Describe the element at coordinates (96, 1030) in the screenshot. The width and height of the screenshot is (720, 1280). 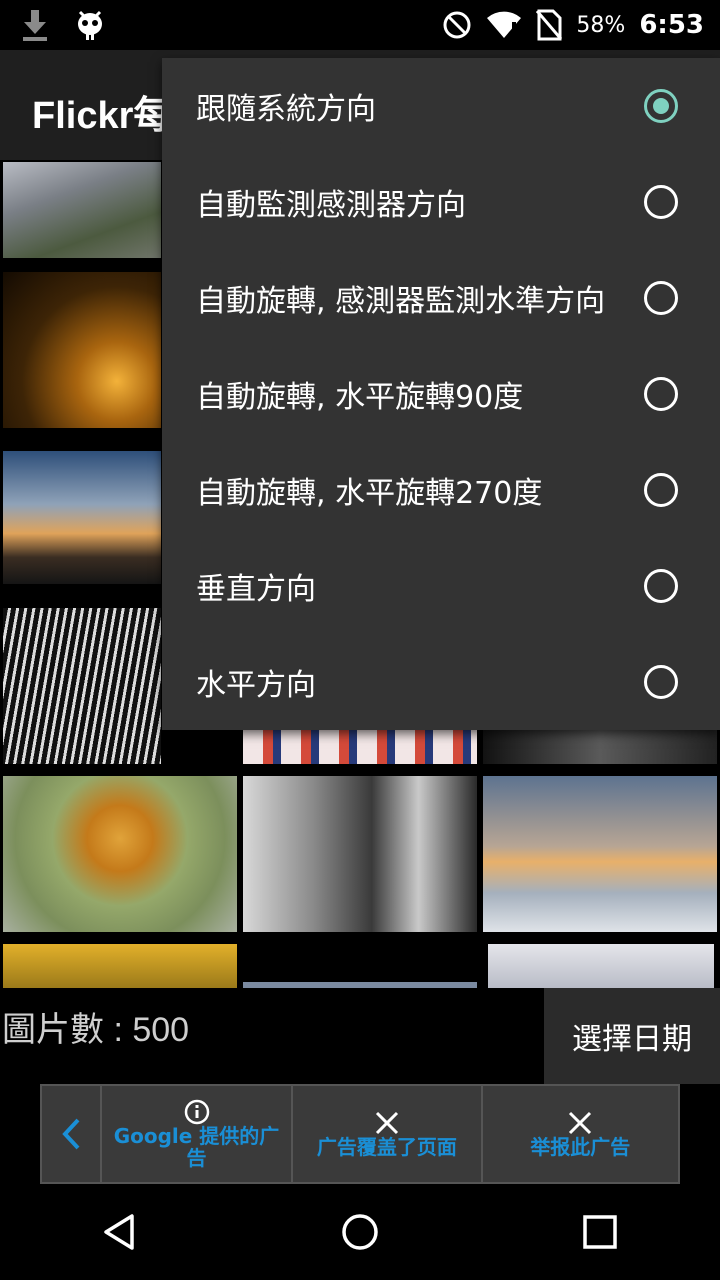
I see `image-count: 圖片數 : 500` at that location.